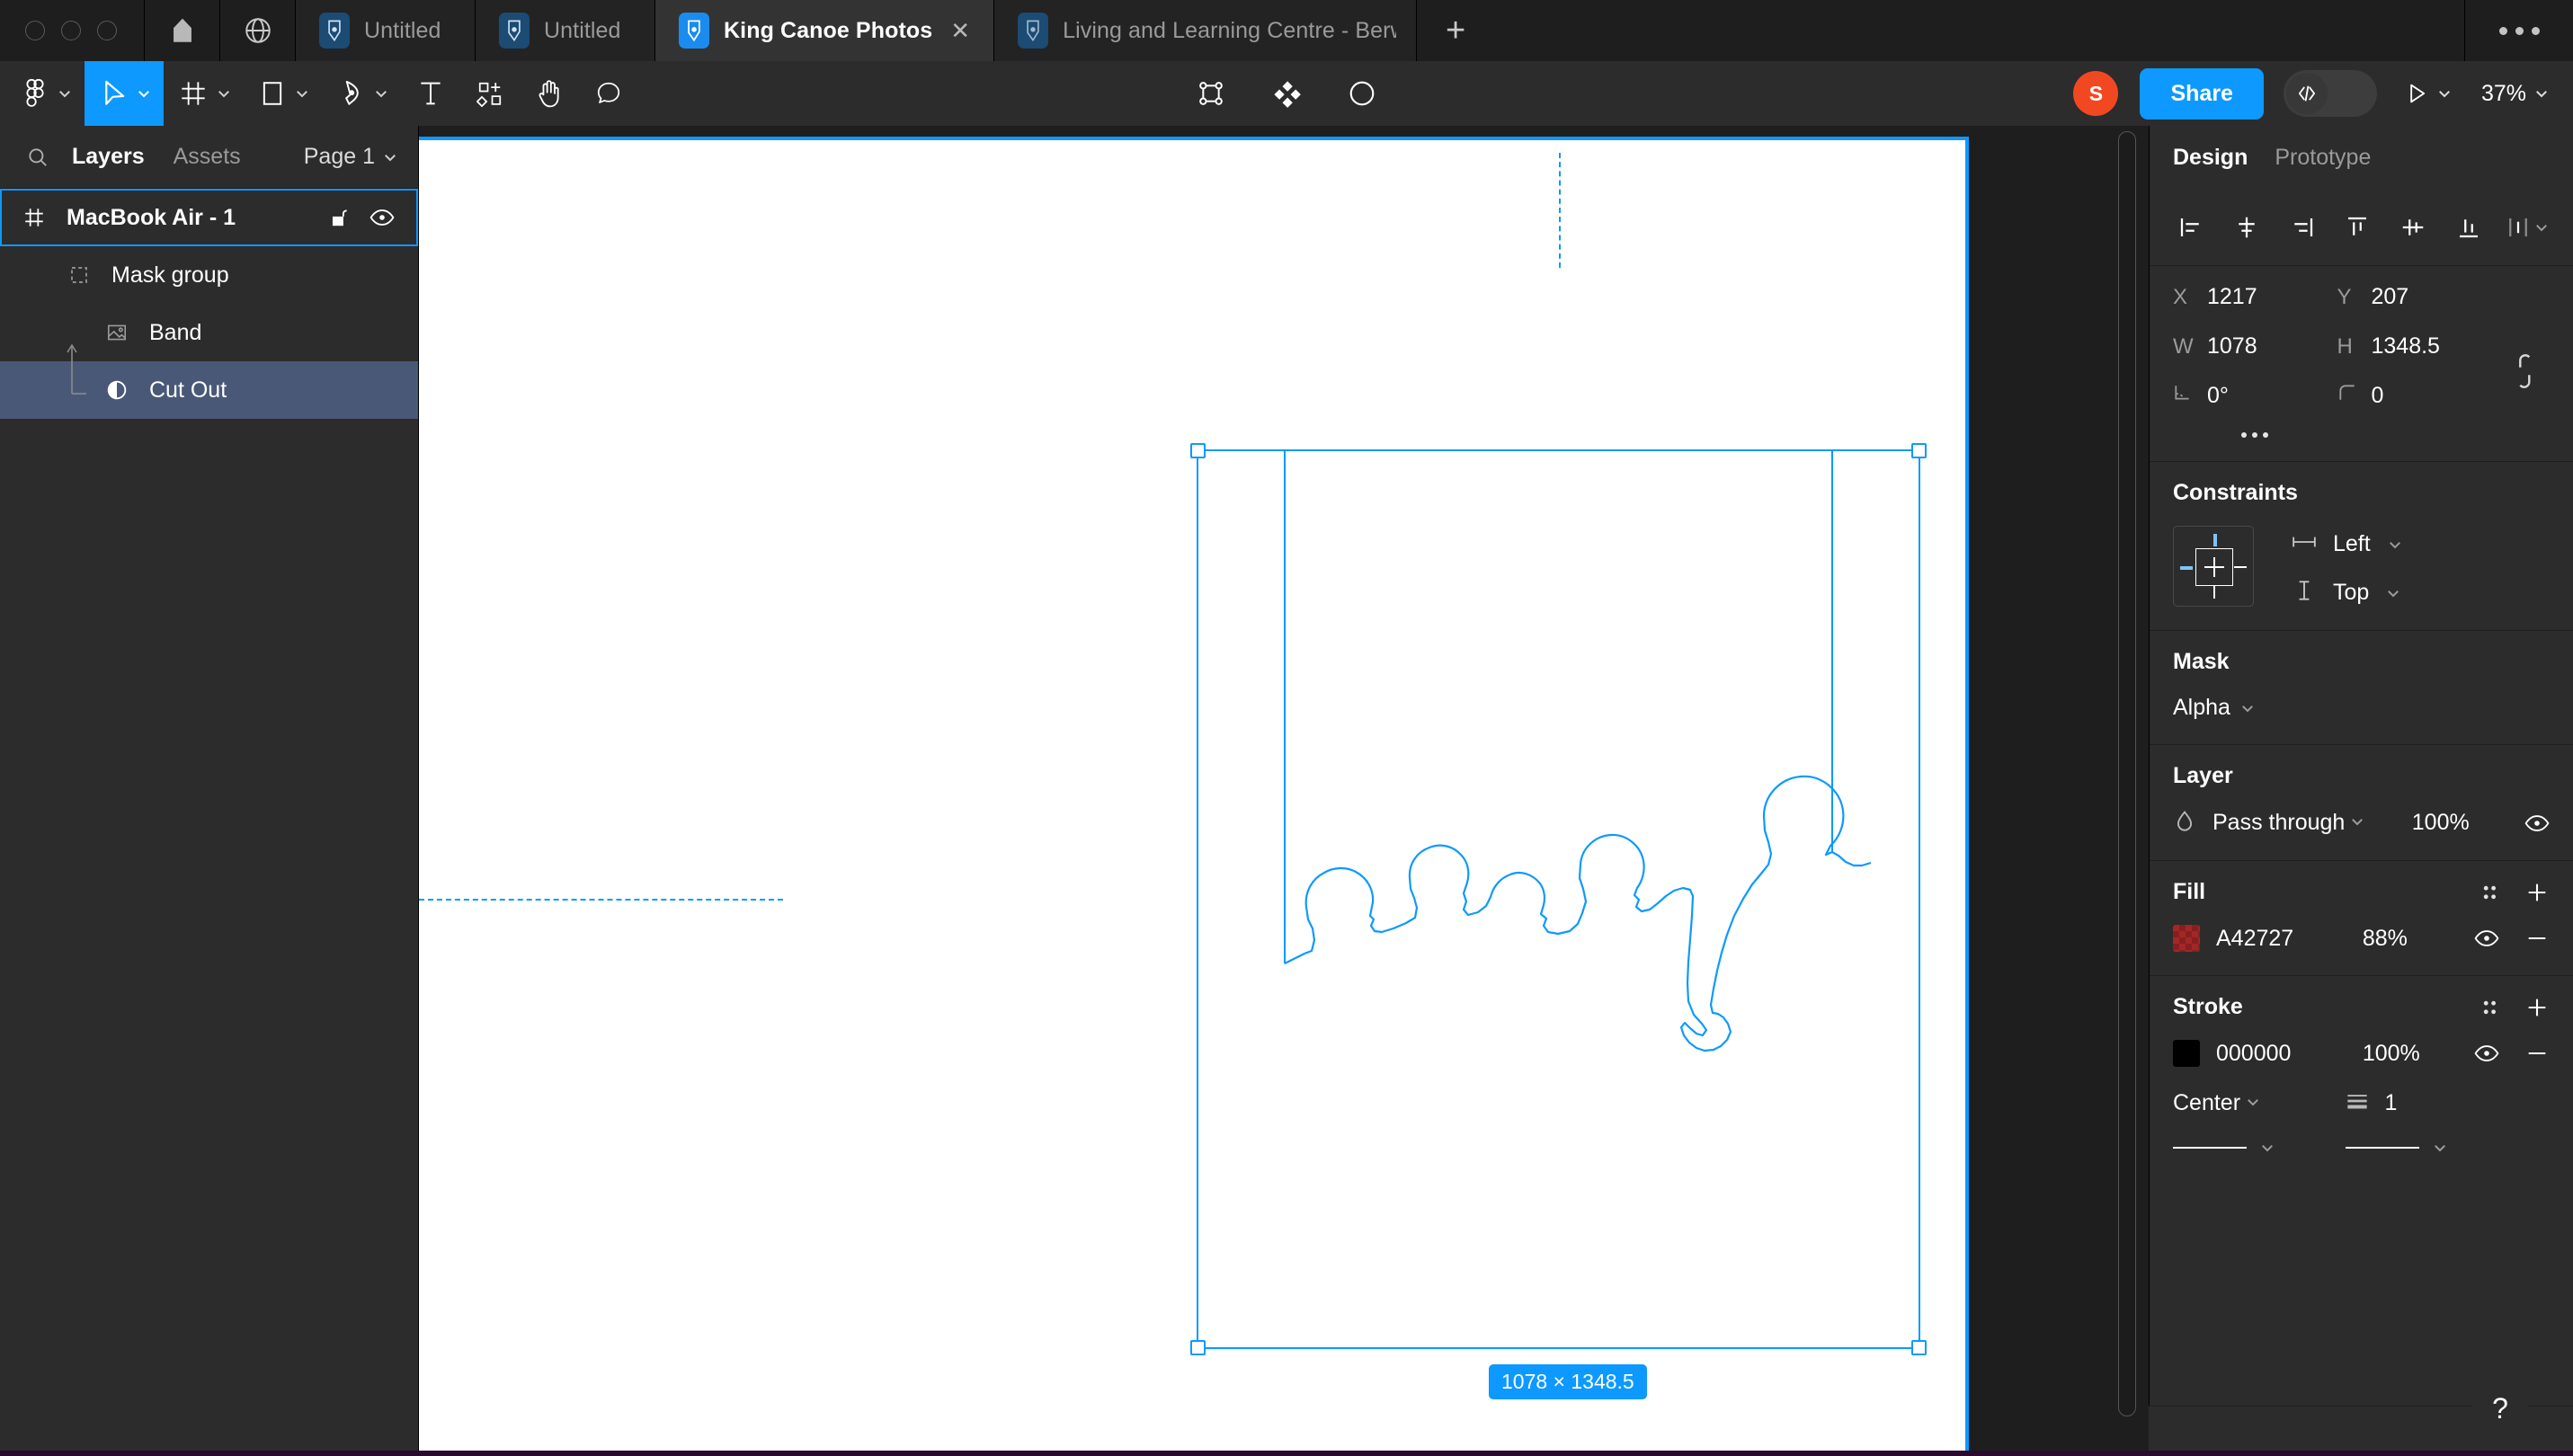 The height and width of the screenshot is (1456, 2573). What do you see at coordinates (108, 157) in the screenshot?
I see `tab-layers: Layers` at bounding box center [108, 157].